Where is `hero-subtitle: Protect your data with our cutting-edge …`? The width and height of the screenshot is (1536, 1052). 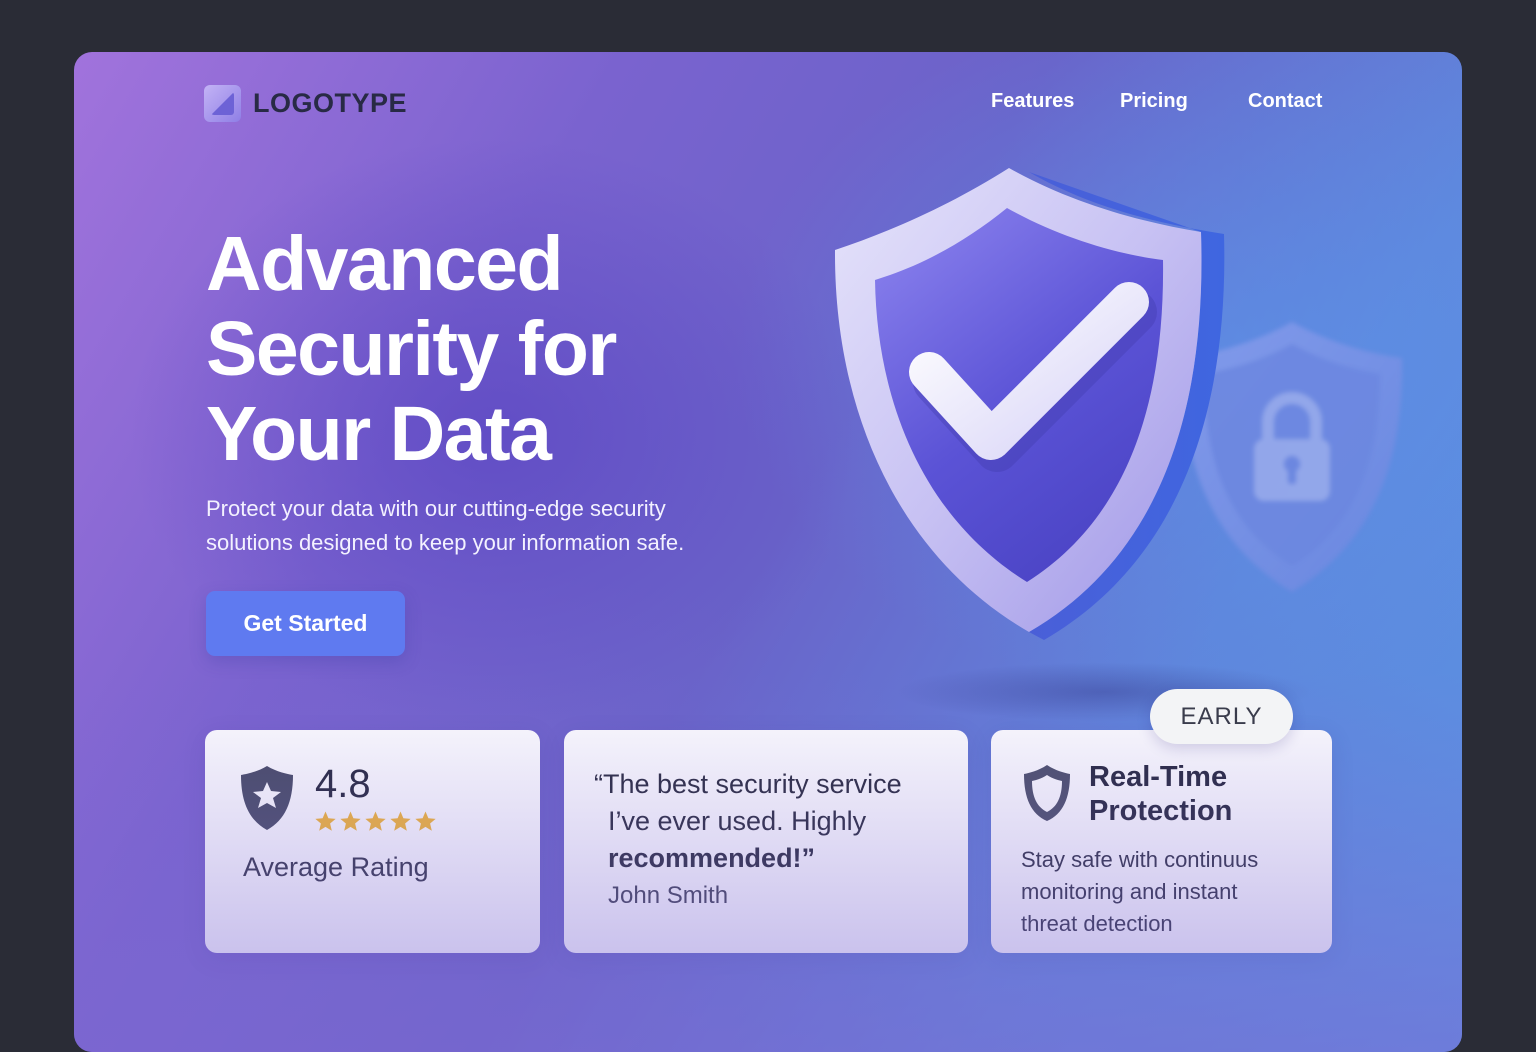 hero-subtitle: Protect your data with our cutting-edge … is located at coordinates (486, 526).